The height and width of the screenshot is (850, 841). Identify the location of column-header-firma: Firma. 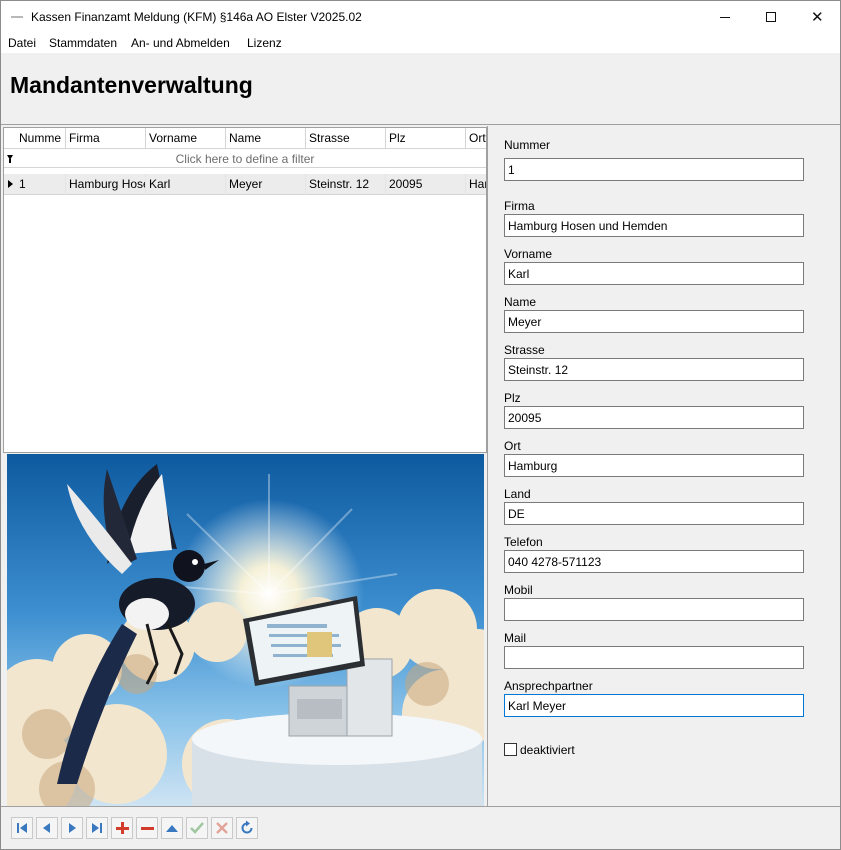
(106, 138).